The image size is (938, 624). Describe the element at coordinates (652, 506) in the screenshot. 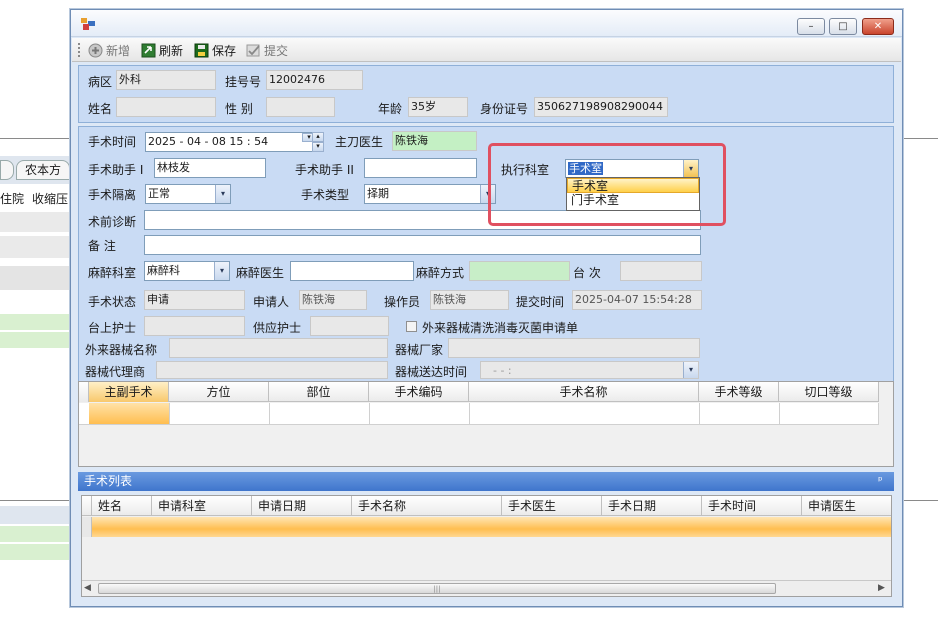

I see `column-header: 手术日期` at that location.